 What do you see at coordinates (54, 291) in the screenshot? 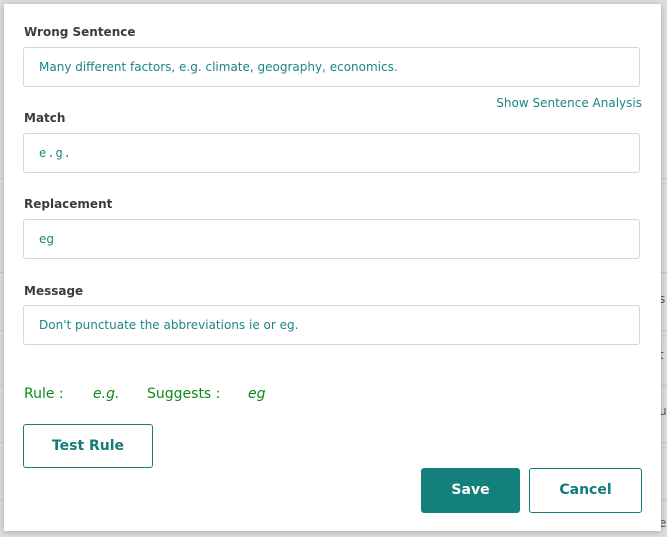
I see `message-label: Message` at bounding box center [54, 291].